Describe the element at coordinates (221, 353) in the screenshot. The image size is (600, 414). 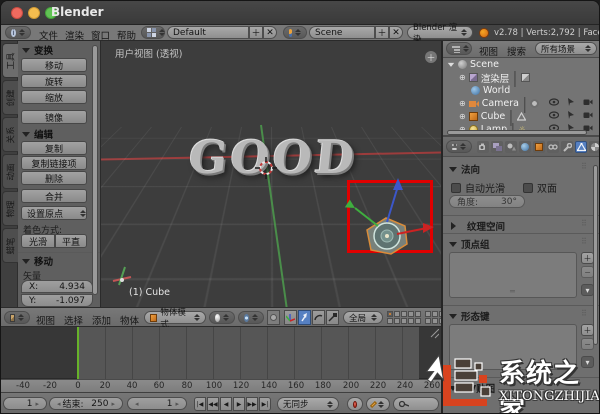
I see `timeline-tracks` at that location.